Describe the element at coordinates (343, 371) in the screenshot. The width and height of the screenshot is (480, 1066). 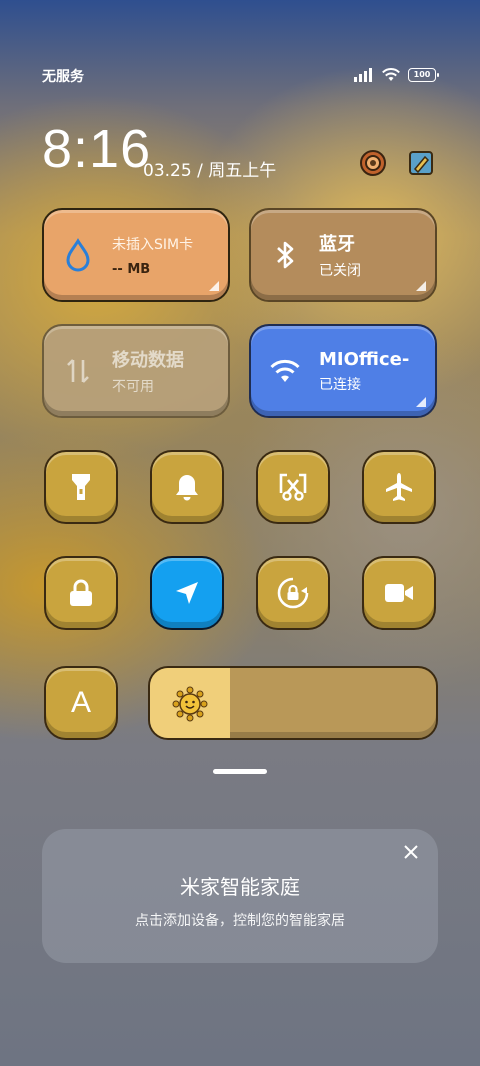
I see `wifi-tile: MIOffice- 已连接` at that location.